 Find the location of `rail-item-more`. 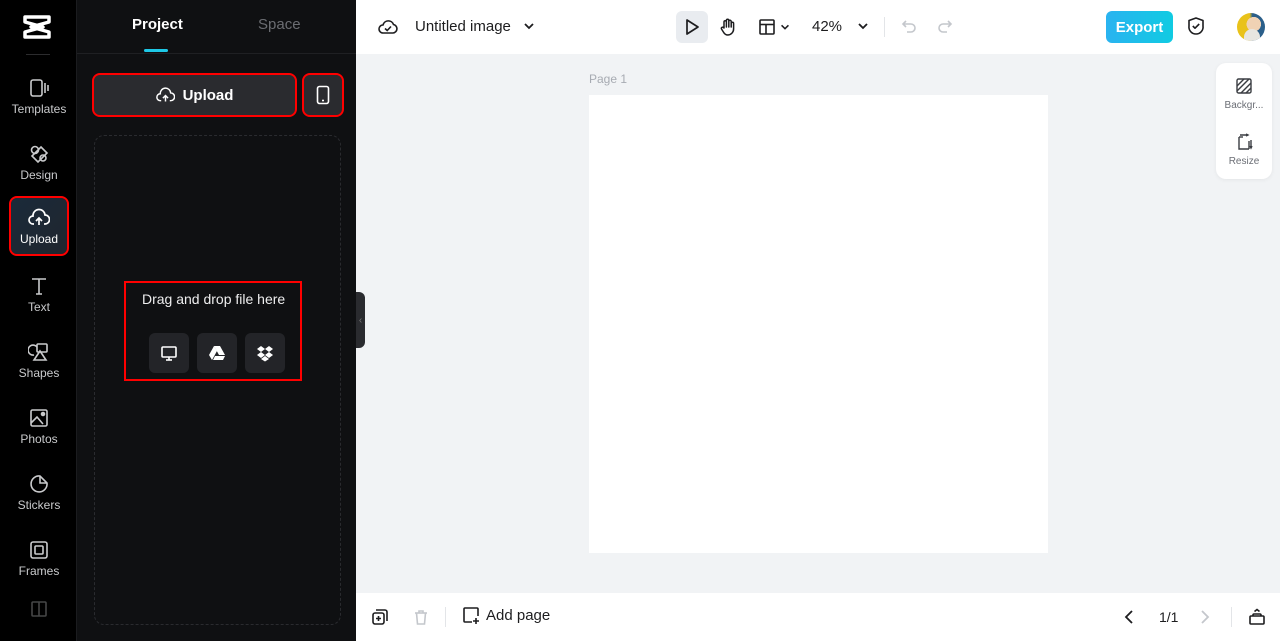

rail-item-more is located at coordinates (39, 611).